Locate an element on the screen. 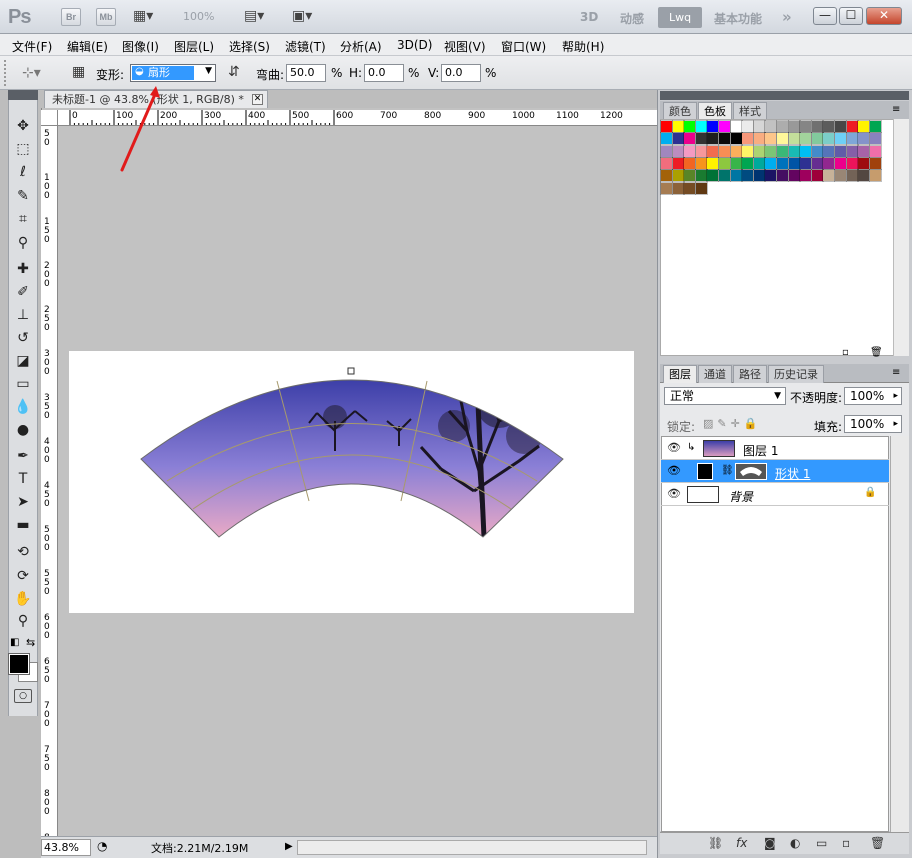  path-selection-tool-icon: ➤ is located at coordinates (23, 502).